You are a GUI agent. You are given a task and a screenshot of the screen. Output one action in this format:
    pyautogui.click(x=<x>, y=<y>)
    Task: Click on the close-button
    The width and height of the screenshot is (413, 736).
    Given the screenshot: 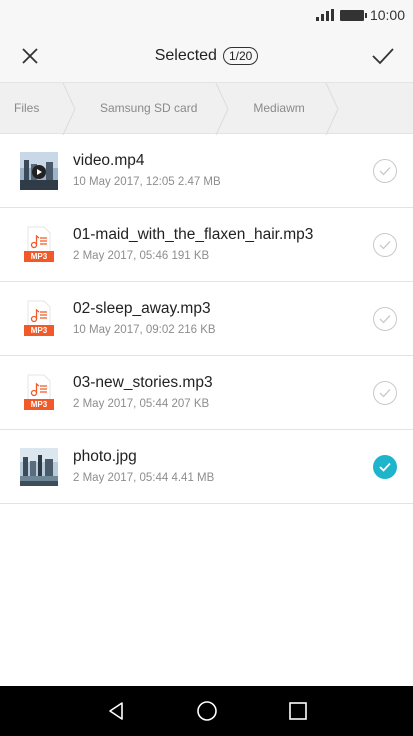 What is the action you would take?
    pyautogui.click(x=30, y=56)
    